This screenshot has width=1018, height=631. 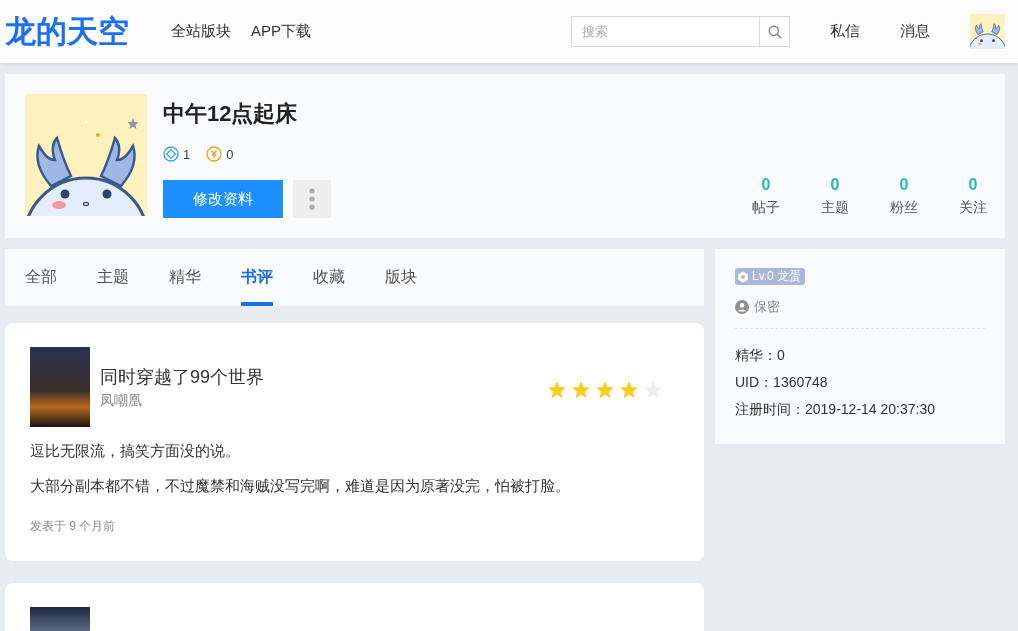 What do you see at coordinates (987, 31) in the screenshot?
I see `mascot-avatar-drawing` at bounding box center [987, 31].